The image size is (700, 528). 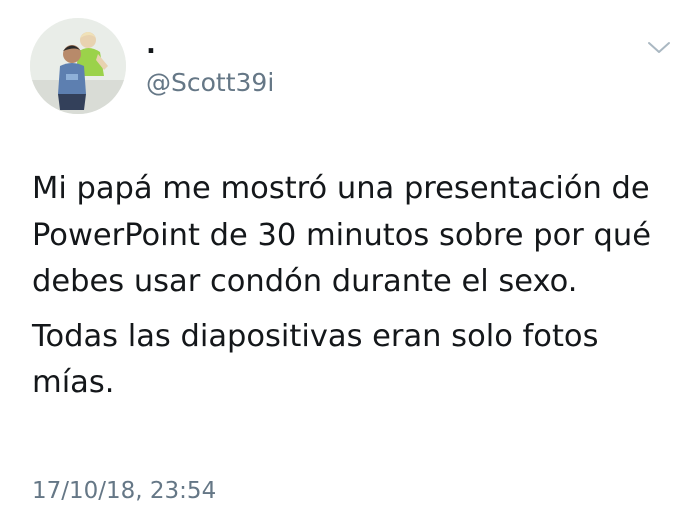 What do you see at coordinates (124, 491) in the screenshot?
I see `tweet-timestamp: 17/10/18, 23:54` at bounding box center [124, 491].